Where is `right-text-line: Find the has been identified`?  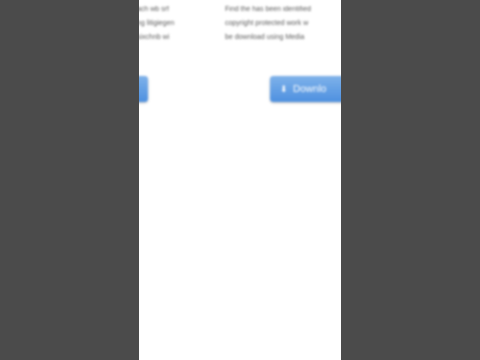 right-text-line: Find the has been identified is located at coordinates (268, 9).